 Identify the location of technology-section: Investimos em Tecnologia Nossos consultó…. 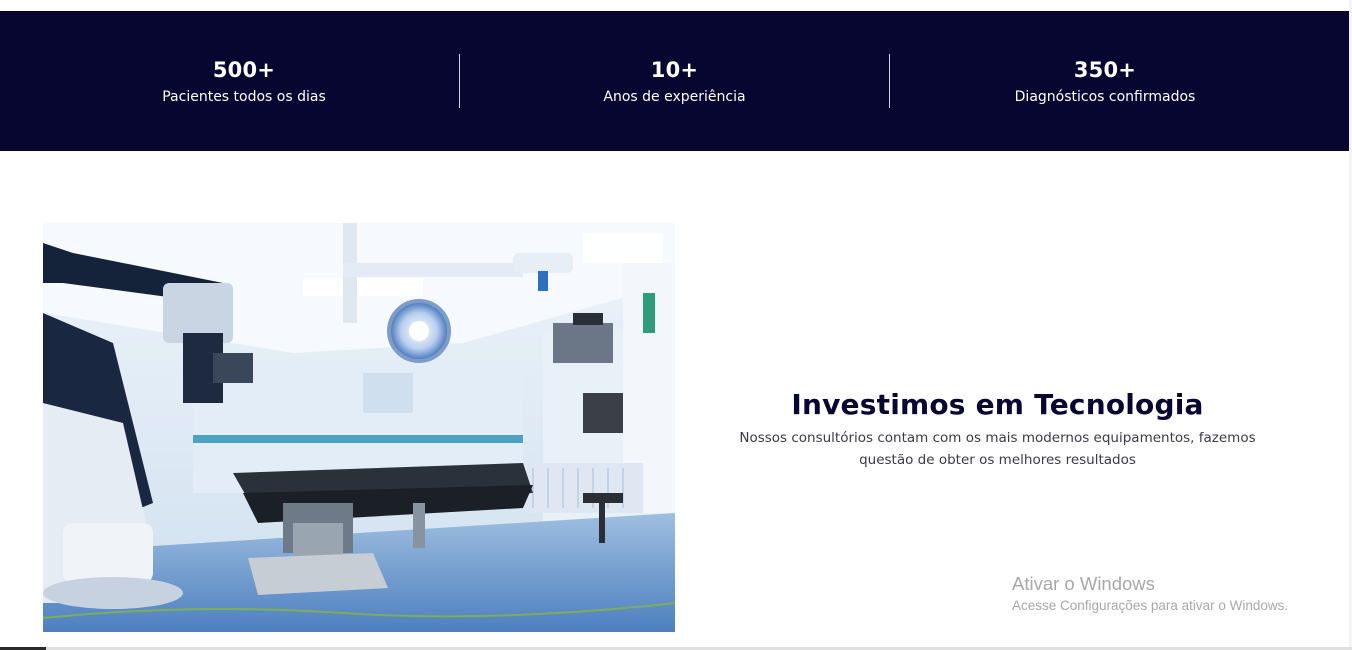
(997, 428).